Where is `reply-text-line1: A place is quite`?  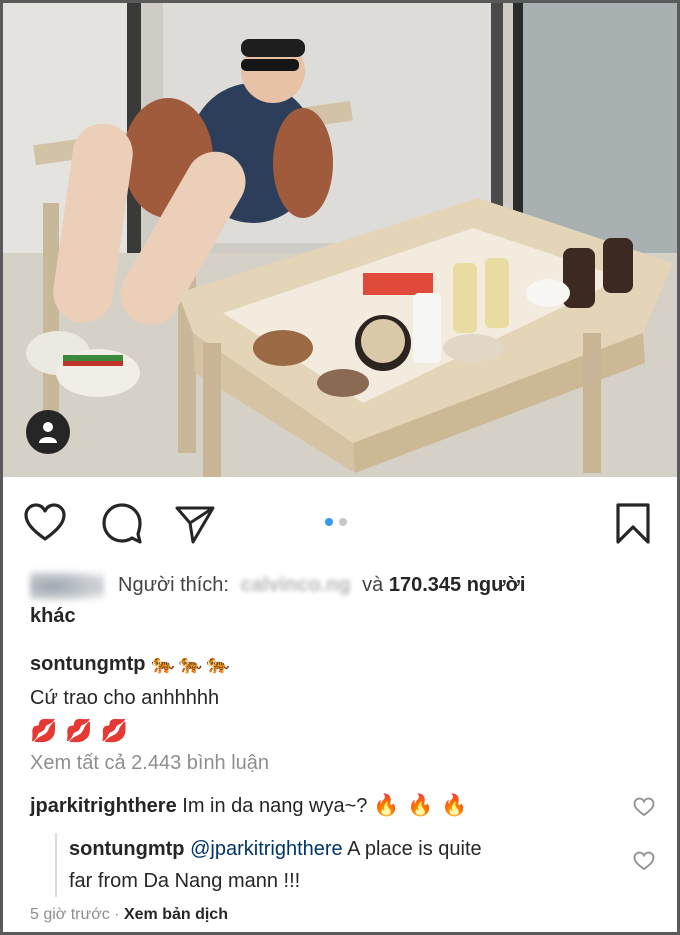
reply-text-line1: A place is quite is located at coordinates (414, 849).